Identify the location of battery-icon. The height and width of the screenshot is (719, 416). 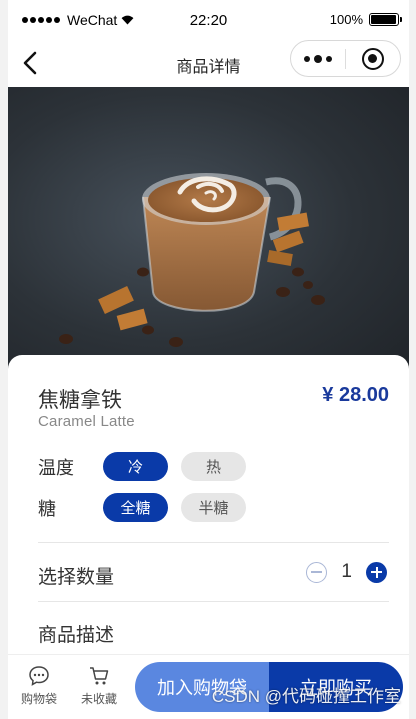
(385, 19).